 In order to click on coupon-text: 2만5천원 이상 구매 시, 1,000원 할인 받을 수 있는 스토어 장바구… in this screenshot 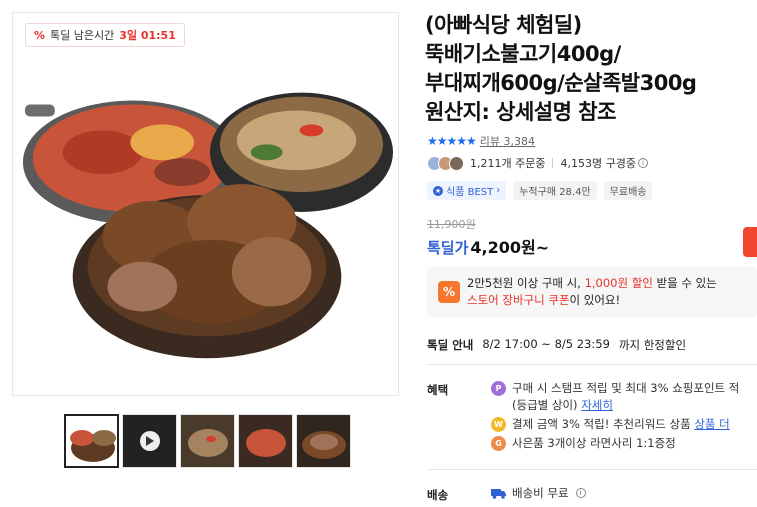, I will do `click(592, 292)`.